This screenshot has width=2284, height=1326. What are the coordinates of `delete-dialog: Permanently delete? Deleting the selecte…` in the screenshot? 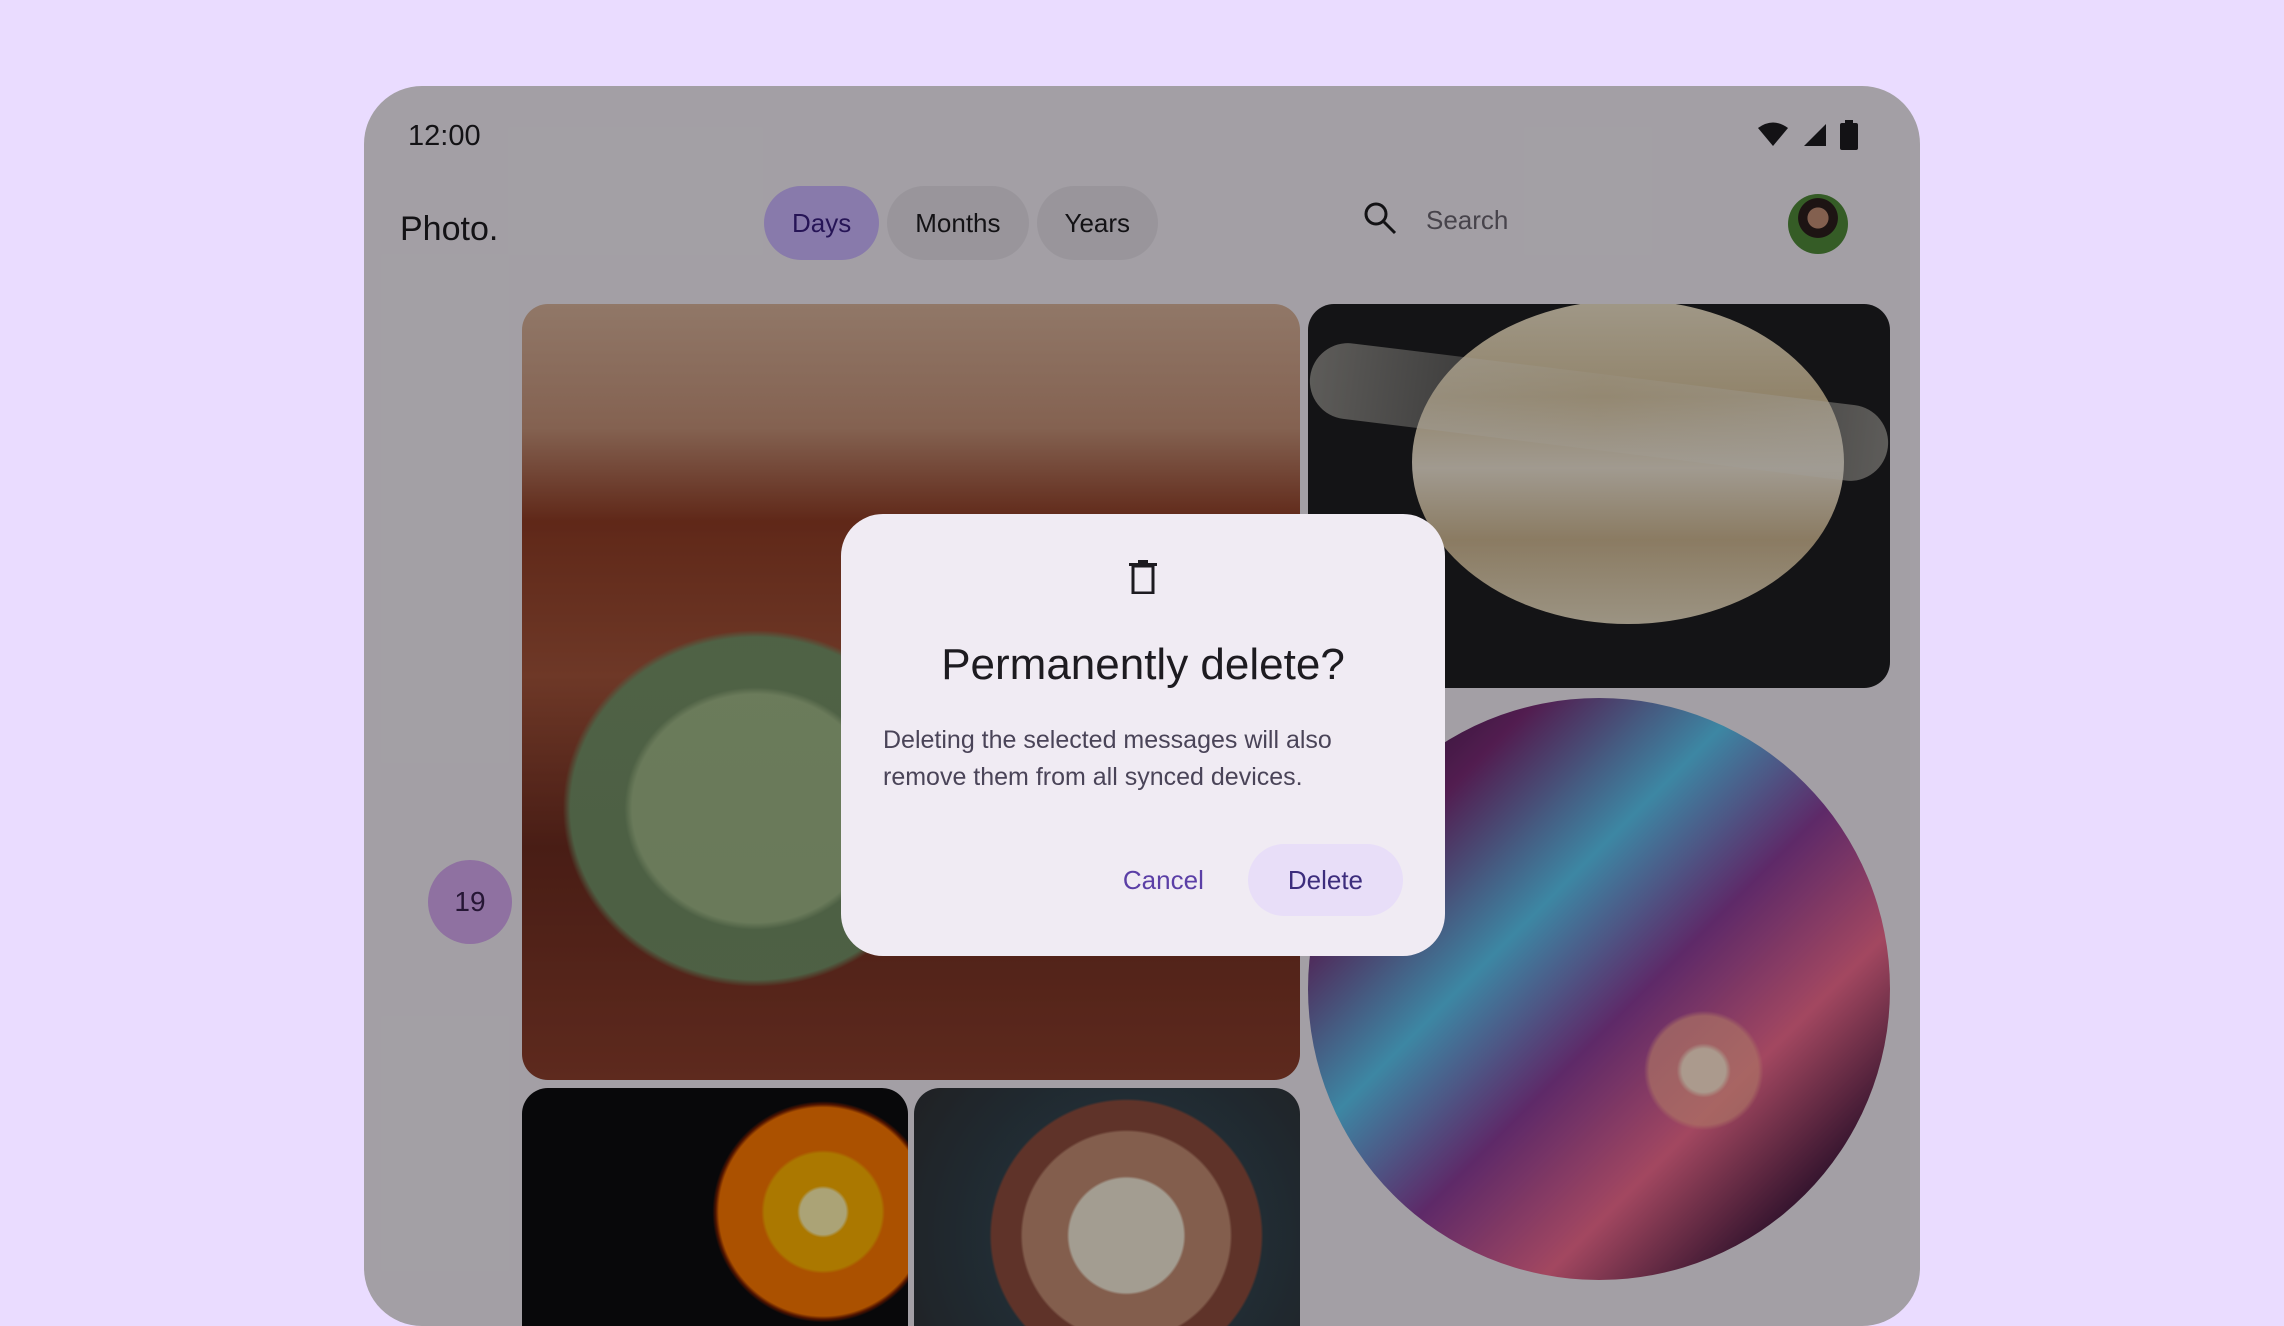 It's located at (1143, 735).